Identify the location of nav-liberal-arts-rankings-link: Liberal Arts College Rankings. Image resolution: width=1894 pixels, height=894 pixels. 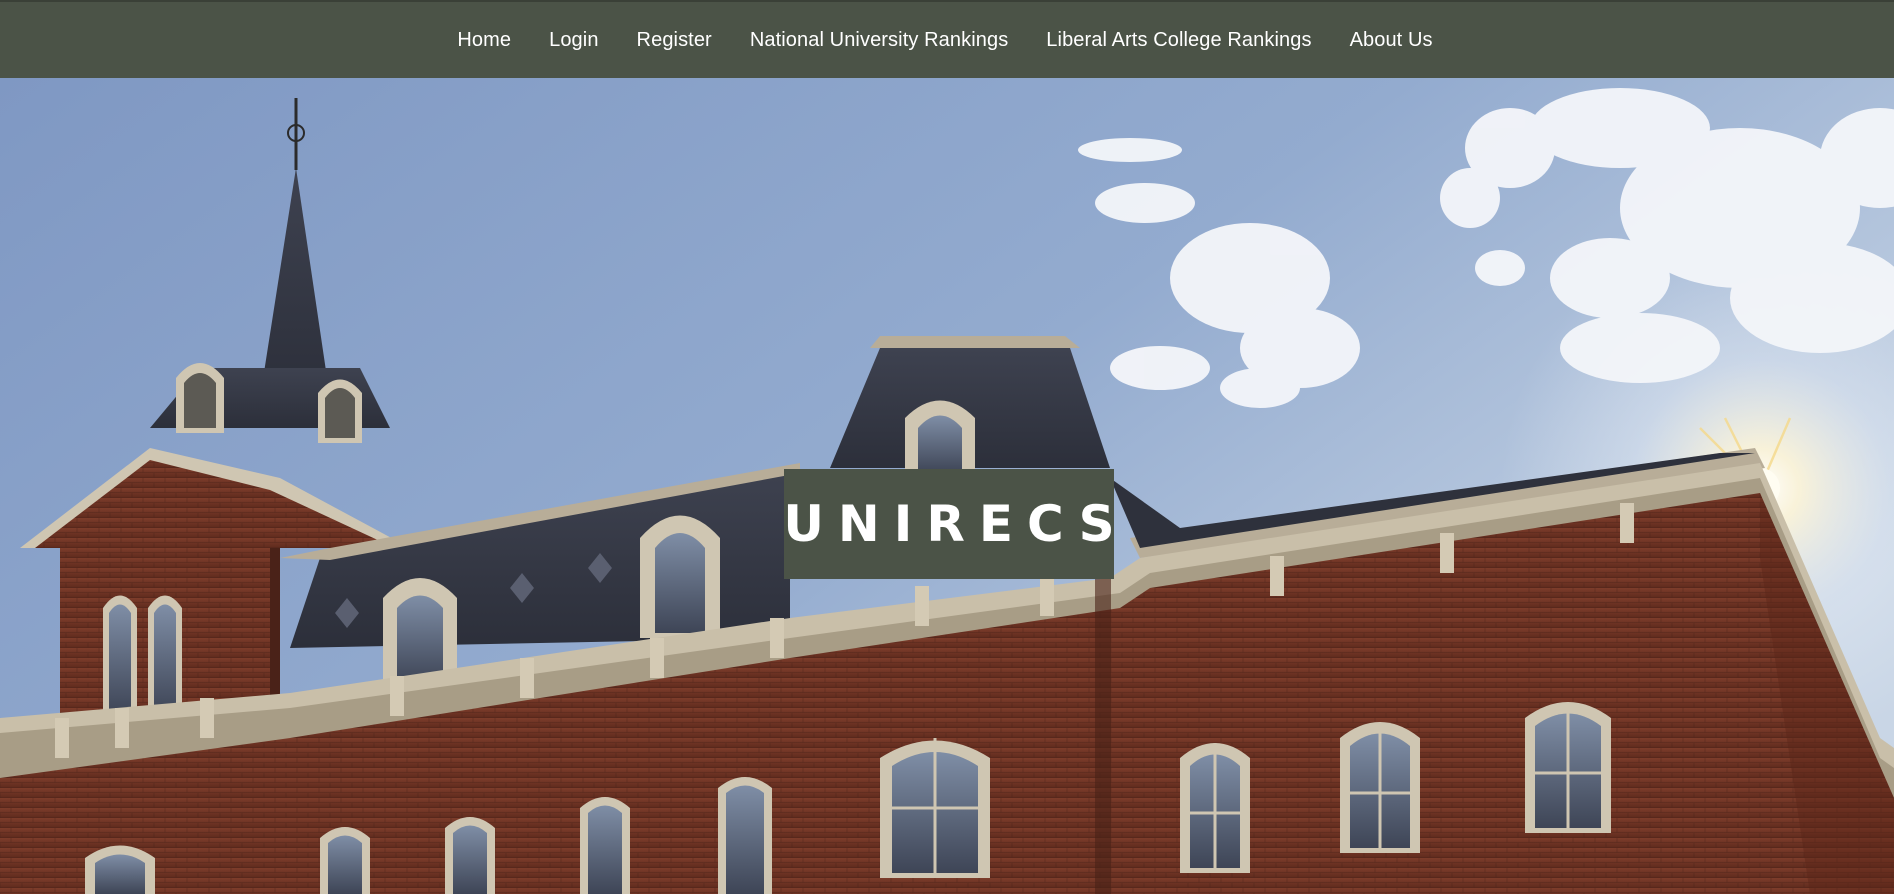
(1178, 40).